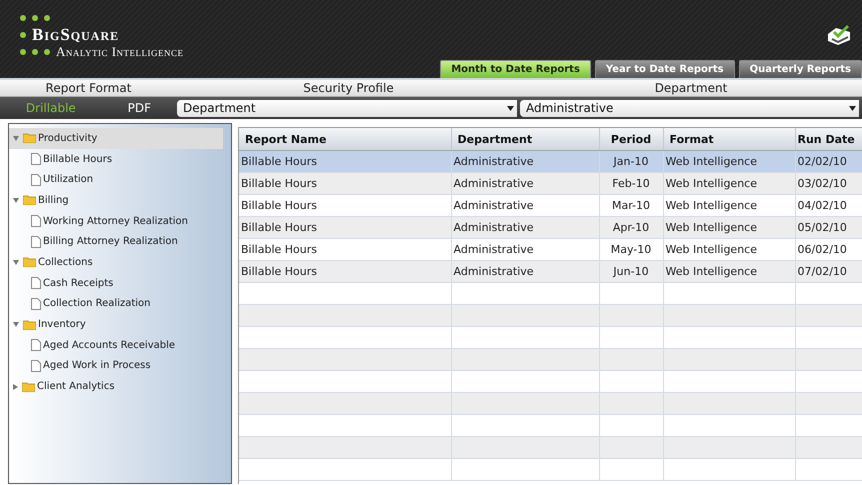 Image resolution: width=862 pixels, height=485 pixels. What do you see at coordinates (631, 183) in the screenshot?
I see `table-cell: Feb-10` at bounding box center [631, 183].